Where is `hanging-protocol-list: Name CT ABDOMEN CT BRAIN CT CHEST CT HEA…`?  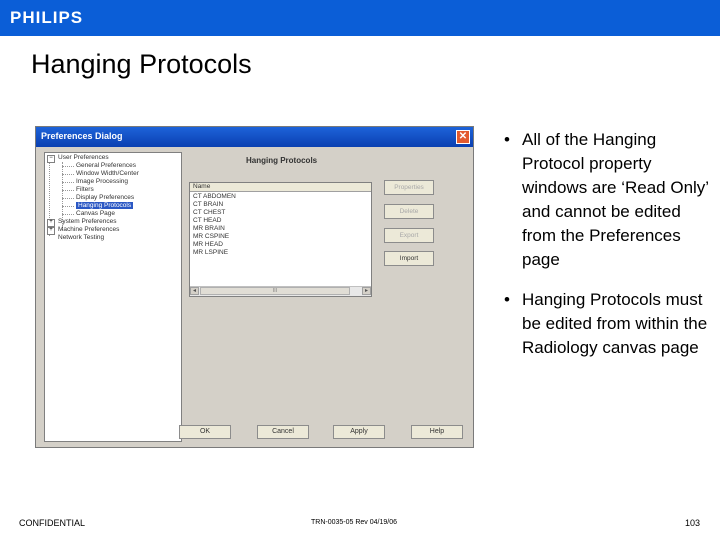
hanging-protocol-list: Name CT ABDOMEN CT BRAIN CT CHEST CT HEA… is located at coordinates (280, 239).